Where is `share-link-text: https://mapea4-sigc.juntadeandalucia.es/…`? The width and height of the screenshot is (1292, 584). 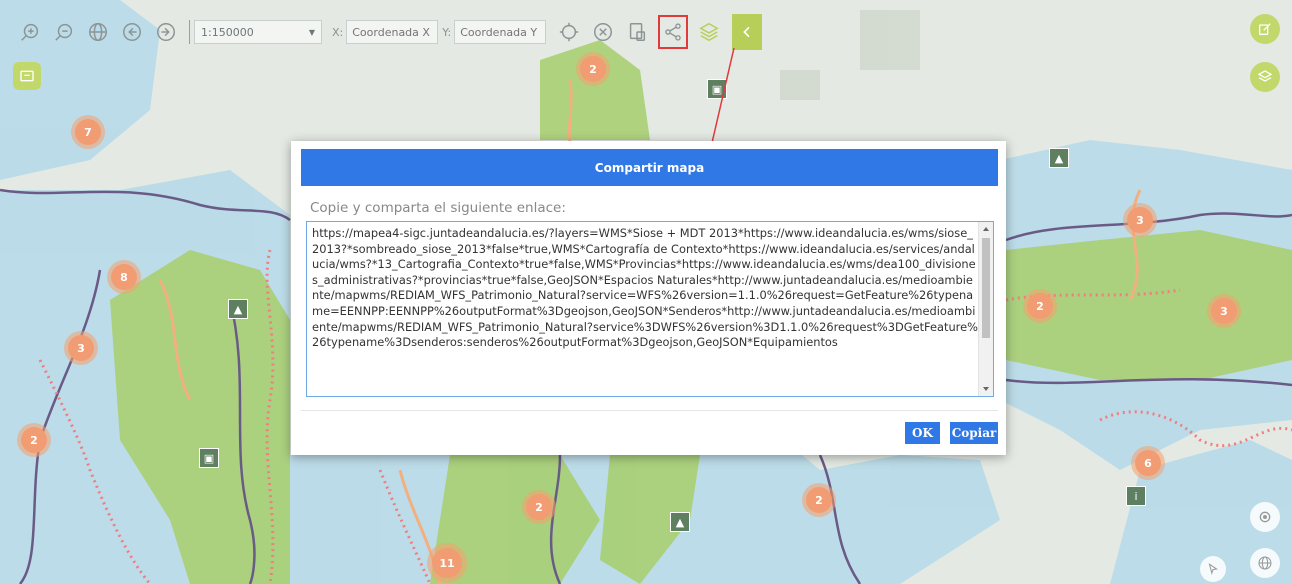 share-link-text: https://mapea4-sigc.juntadeandalucia.es/… is located at coordinates (645, 288).